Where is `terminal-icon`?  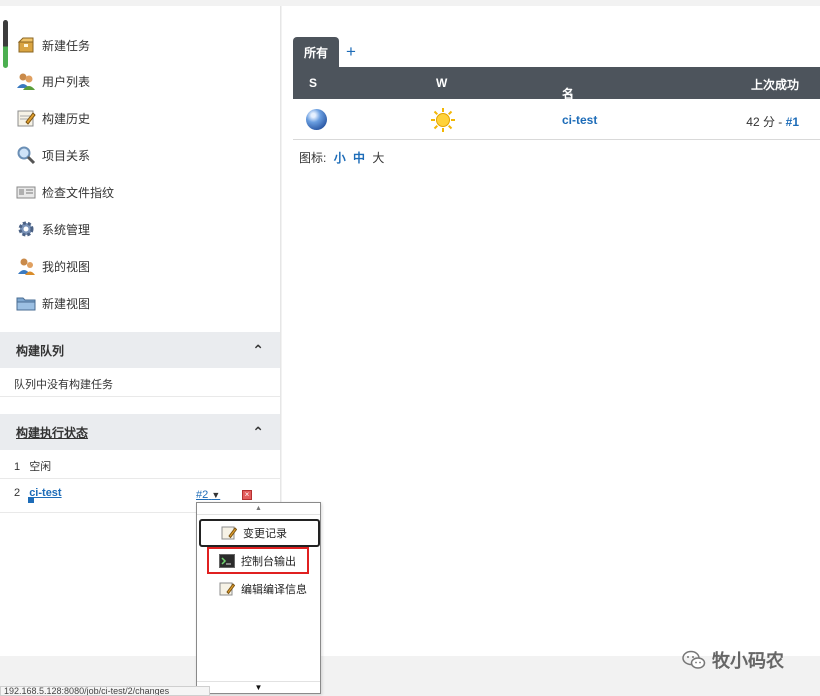
terminal-icon is located at coordinates (227, 560).